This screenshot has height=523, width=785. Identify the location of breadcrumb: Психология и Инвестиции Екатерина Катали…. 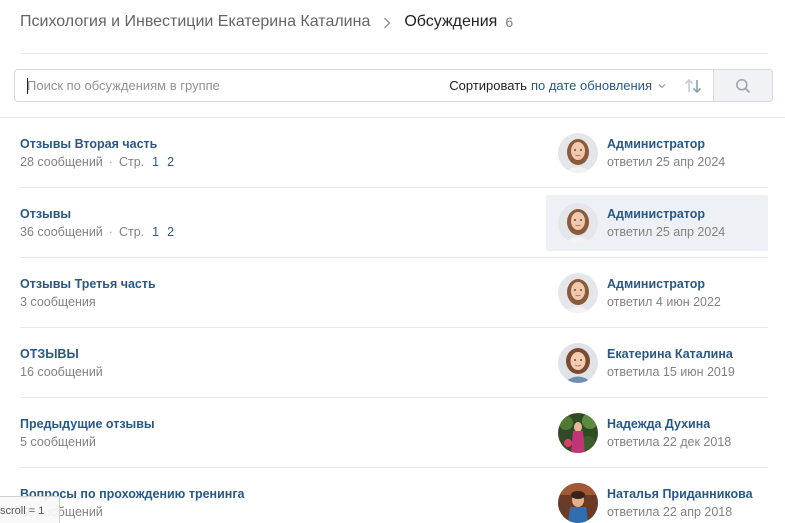
(394, 27).